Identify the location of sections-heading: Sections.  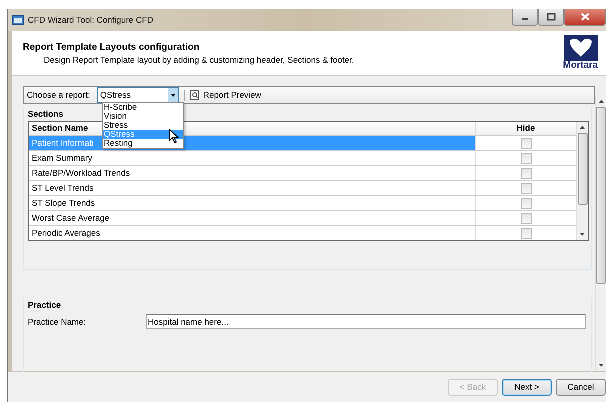
(46, 114).